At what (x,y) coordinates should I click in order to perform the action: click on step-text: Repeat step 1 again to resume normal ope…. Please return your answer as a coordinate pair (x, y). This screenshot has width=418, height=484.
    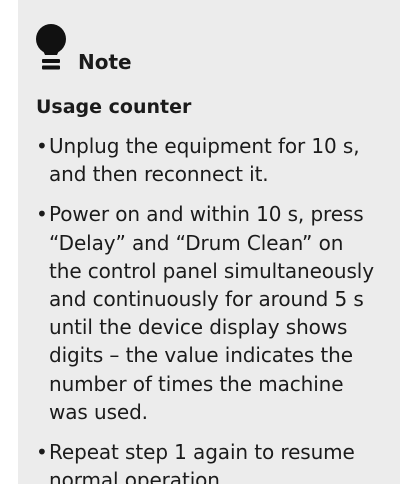
    Looking at the image, I should click on (202, 462).